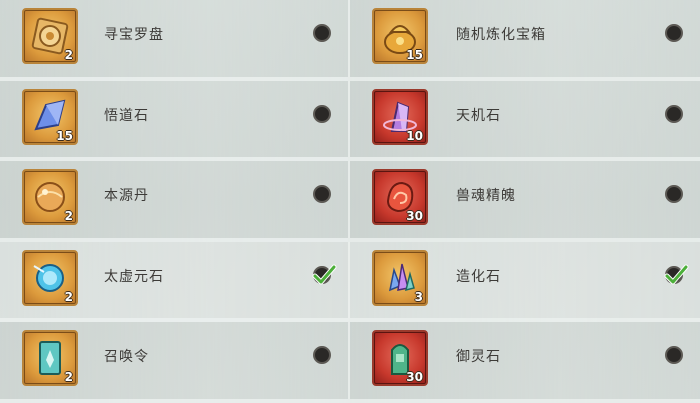 This screenshot has height=403, width=700. What do you see at coordinates (524, 362) in the screenshot?
I see `list-item: 30 御灵石` at bounding box center [524, 362].